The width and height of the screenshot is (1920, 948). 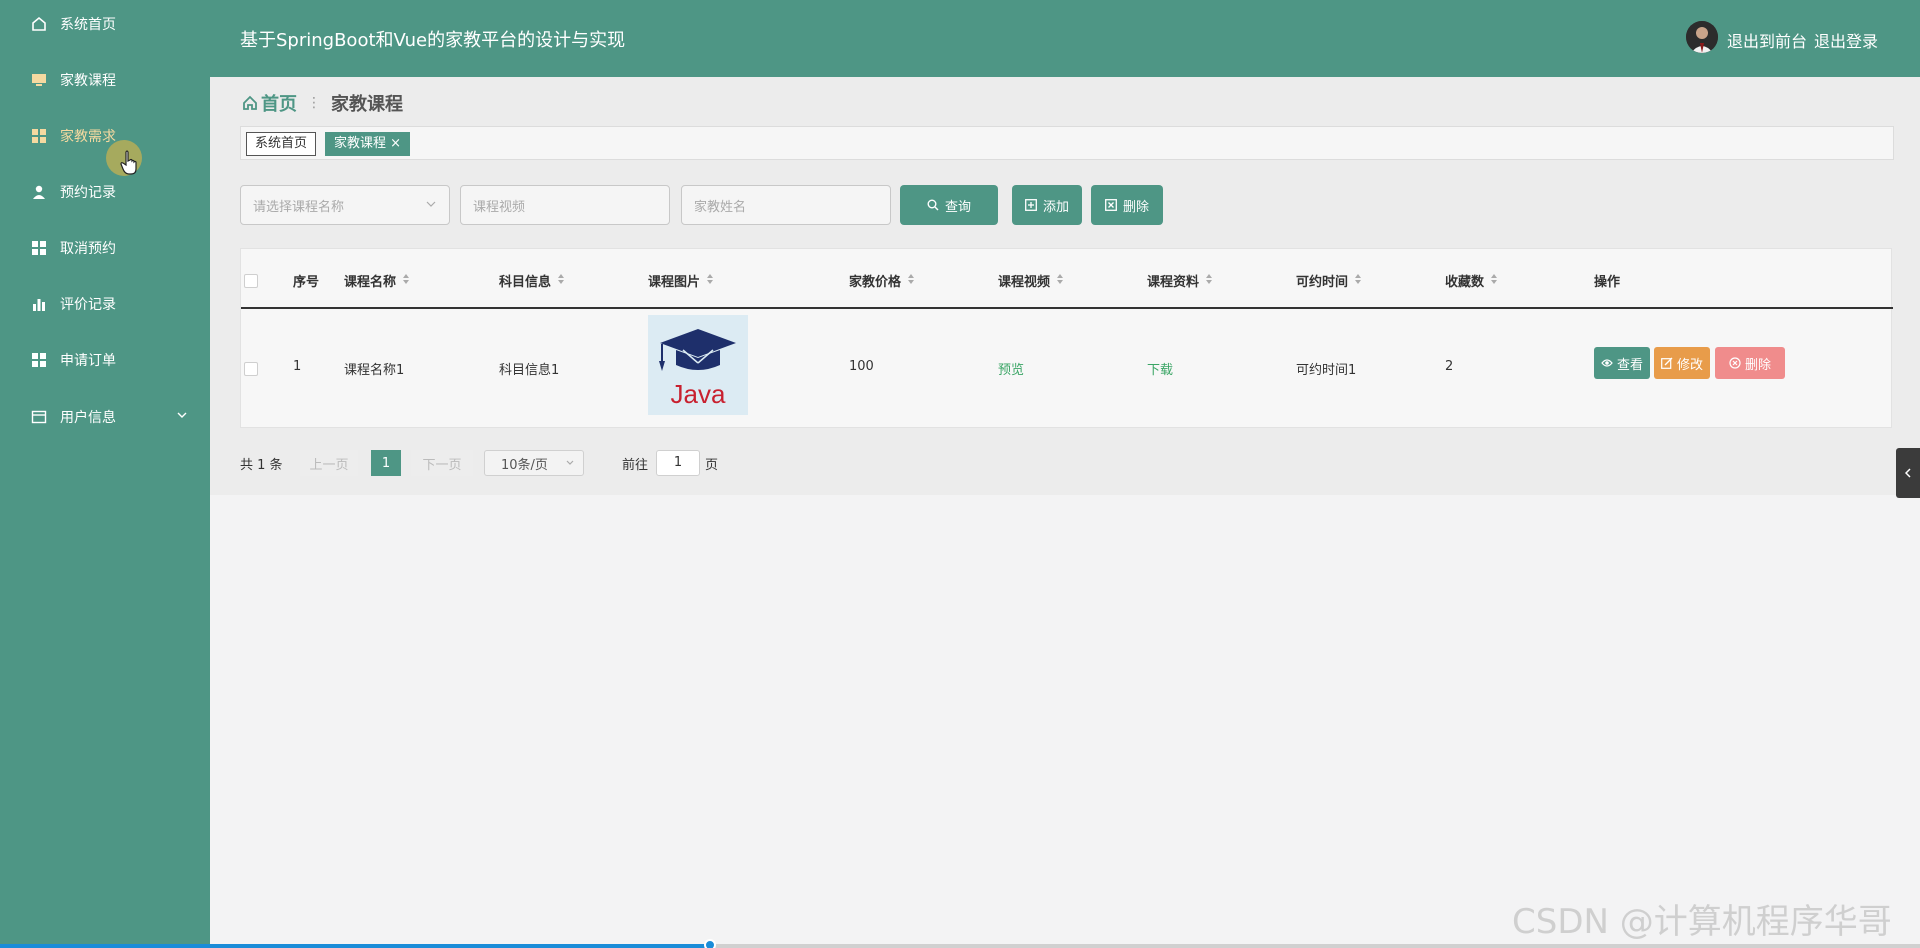 What do you see at coordinates (499, 207) in the screenshot?
I see `course-video-placeholder: 课程视频` at bounding box center [499, 207].